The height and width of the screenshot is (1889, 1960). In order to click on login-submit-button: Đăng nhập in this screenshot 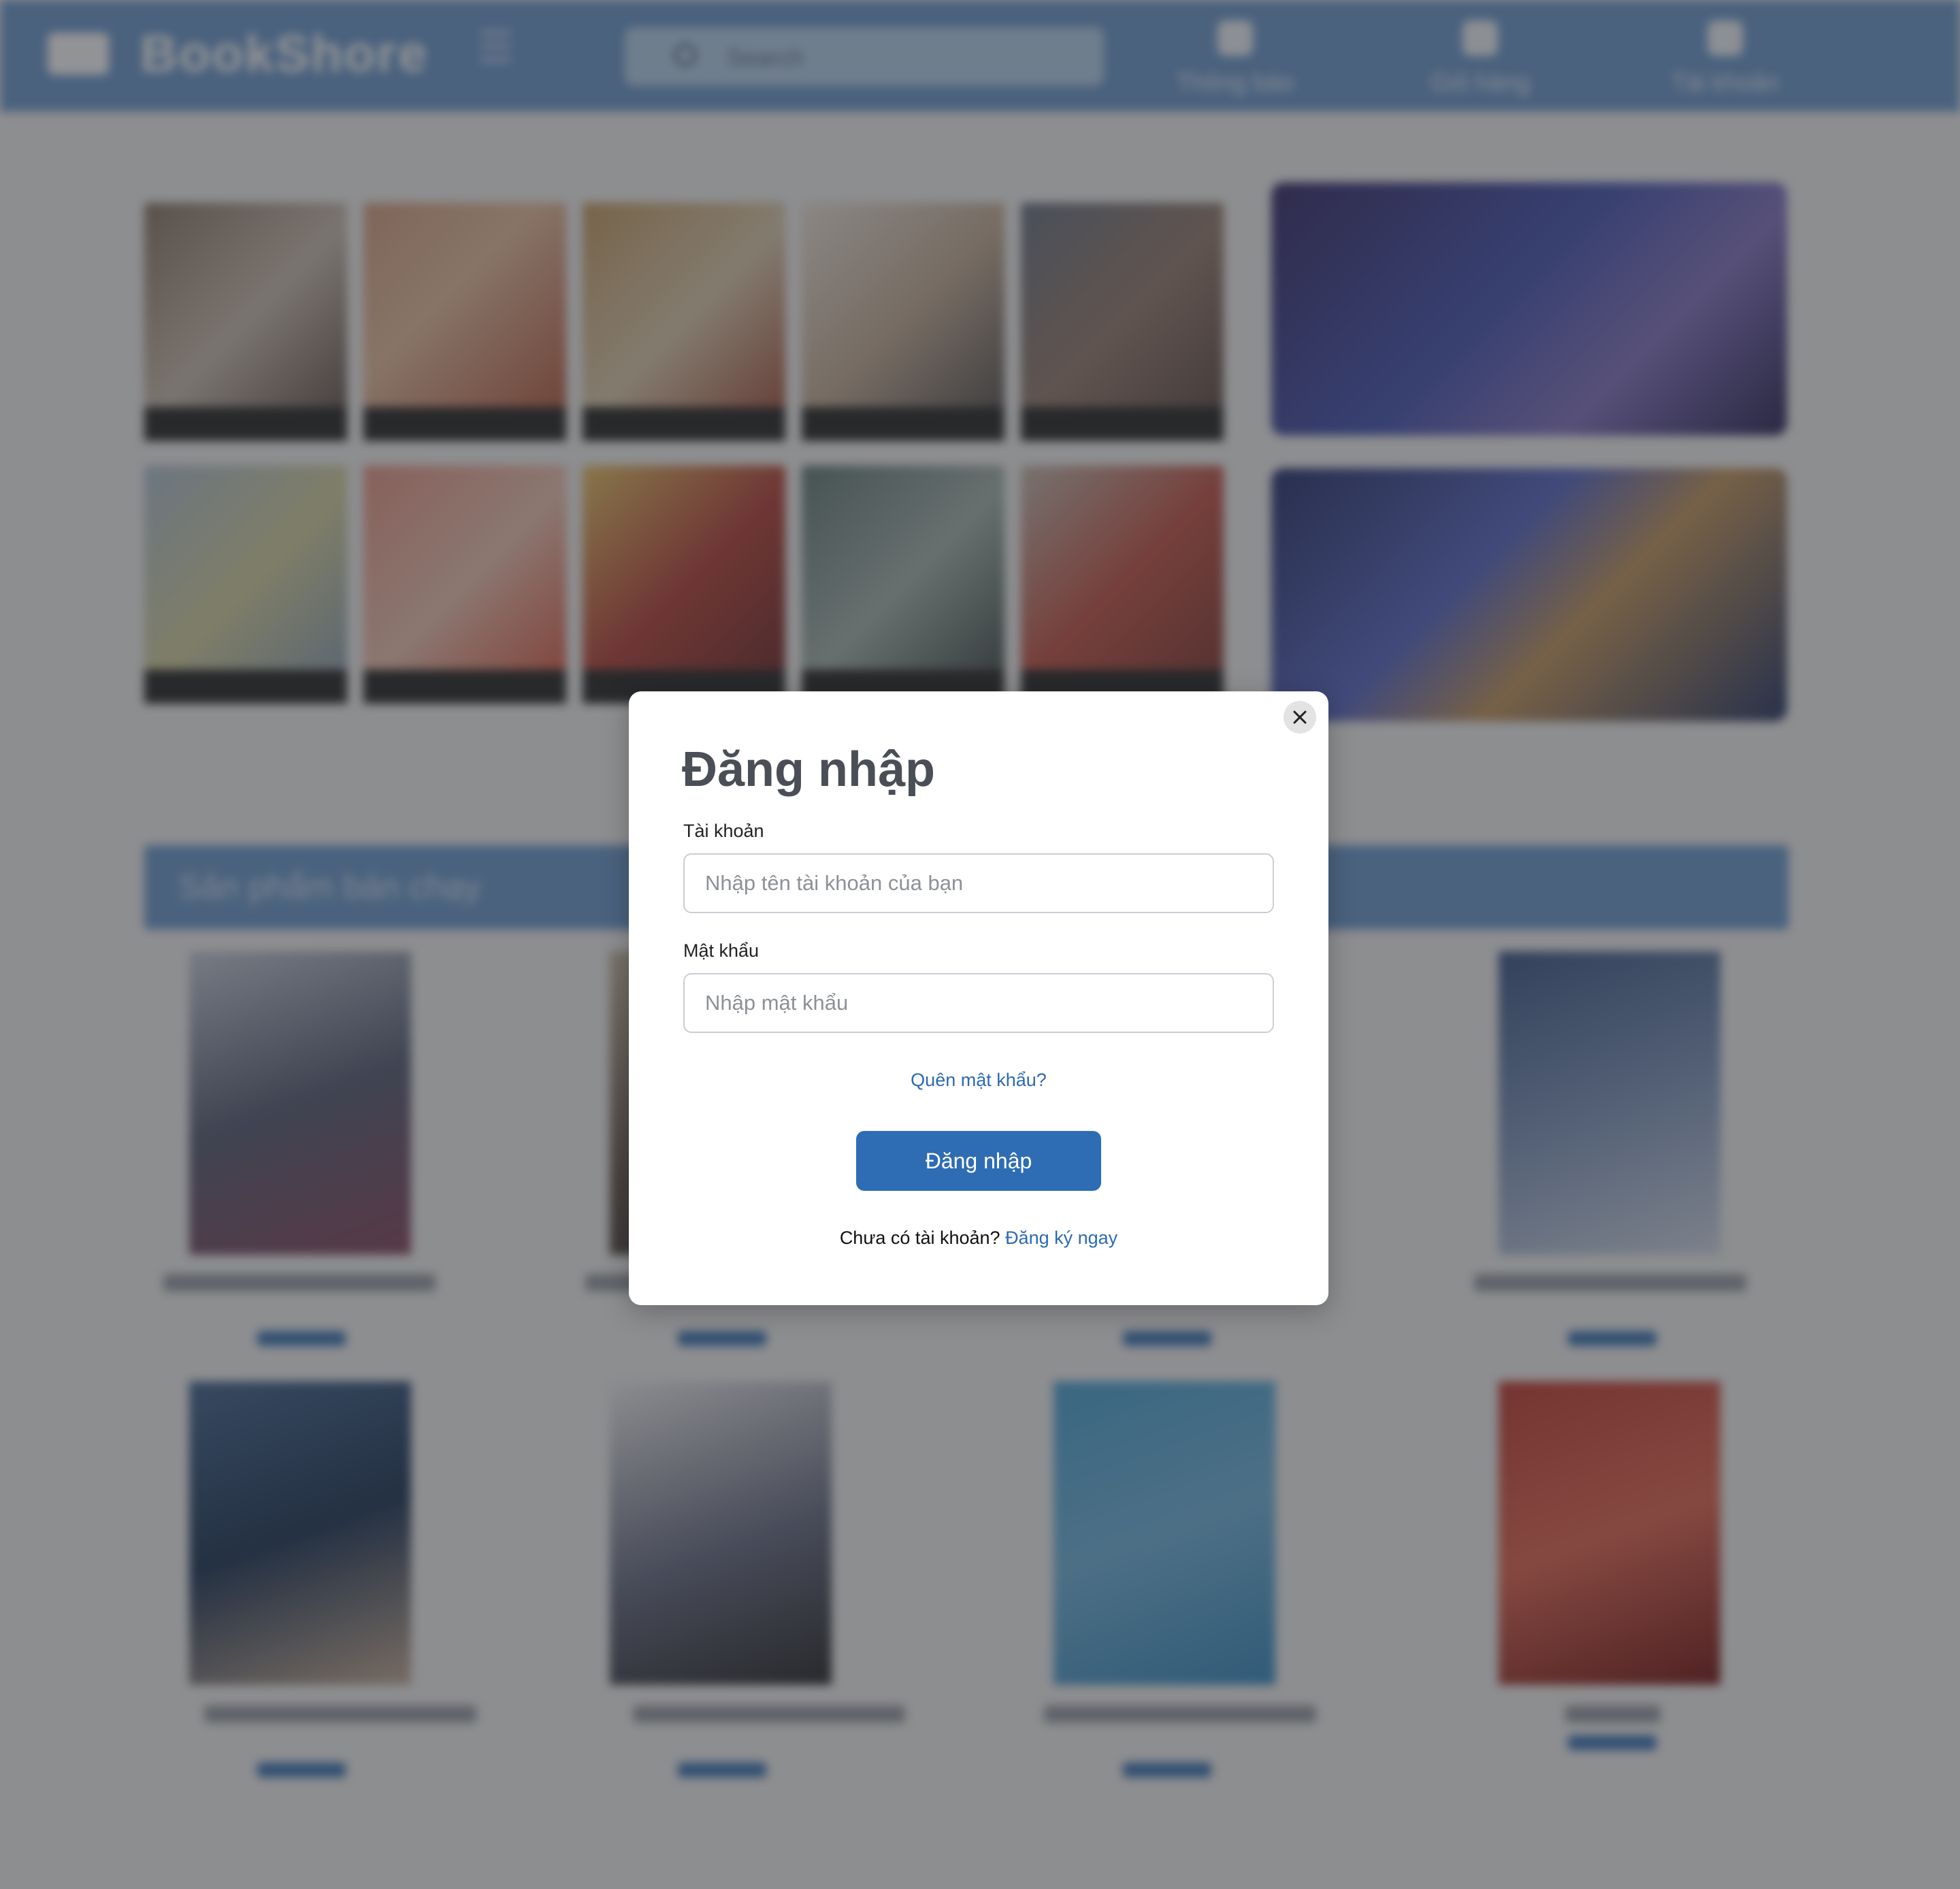, I will do `click(979, 1161)`.